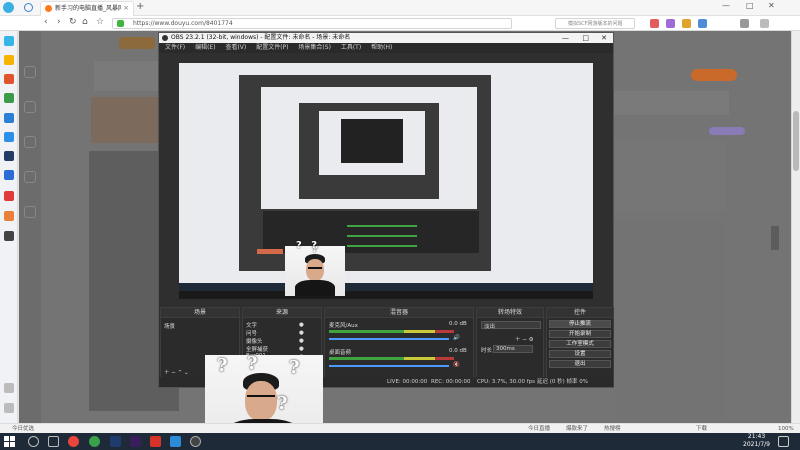  Describe the element at coordinates (351, 47) in the screenshot. I see `obs-menu-tools: 工具(T)` at that location.